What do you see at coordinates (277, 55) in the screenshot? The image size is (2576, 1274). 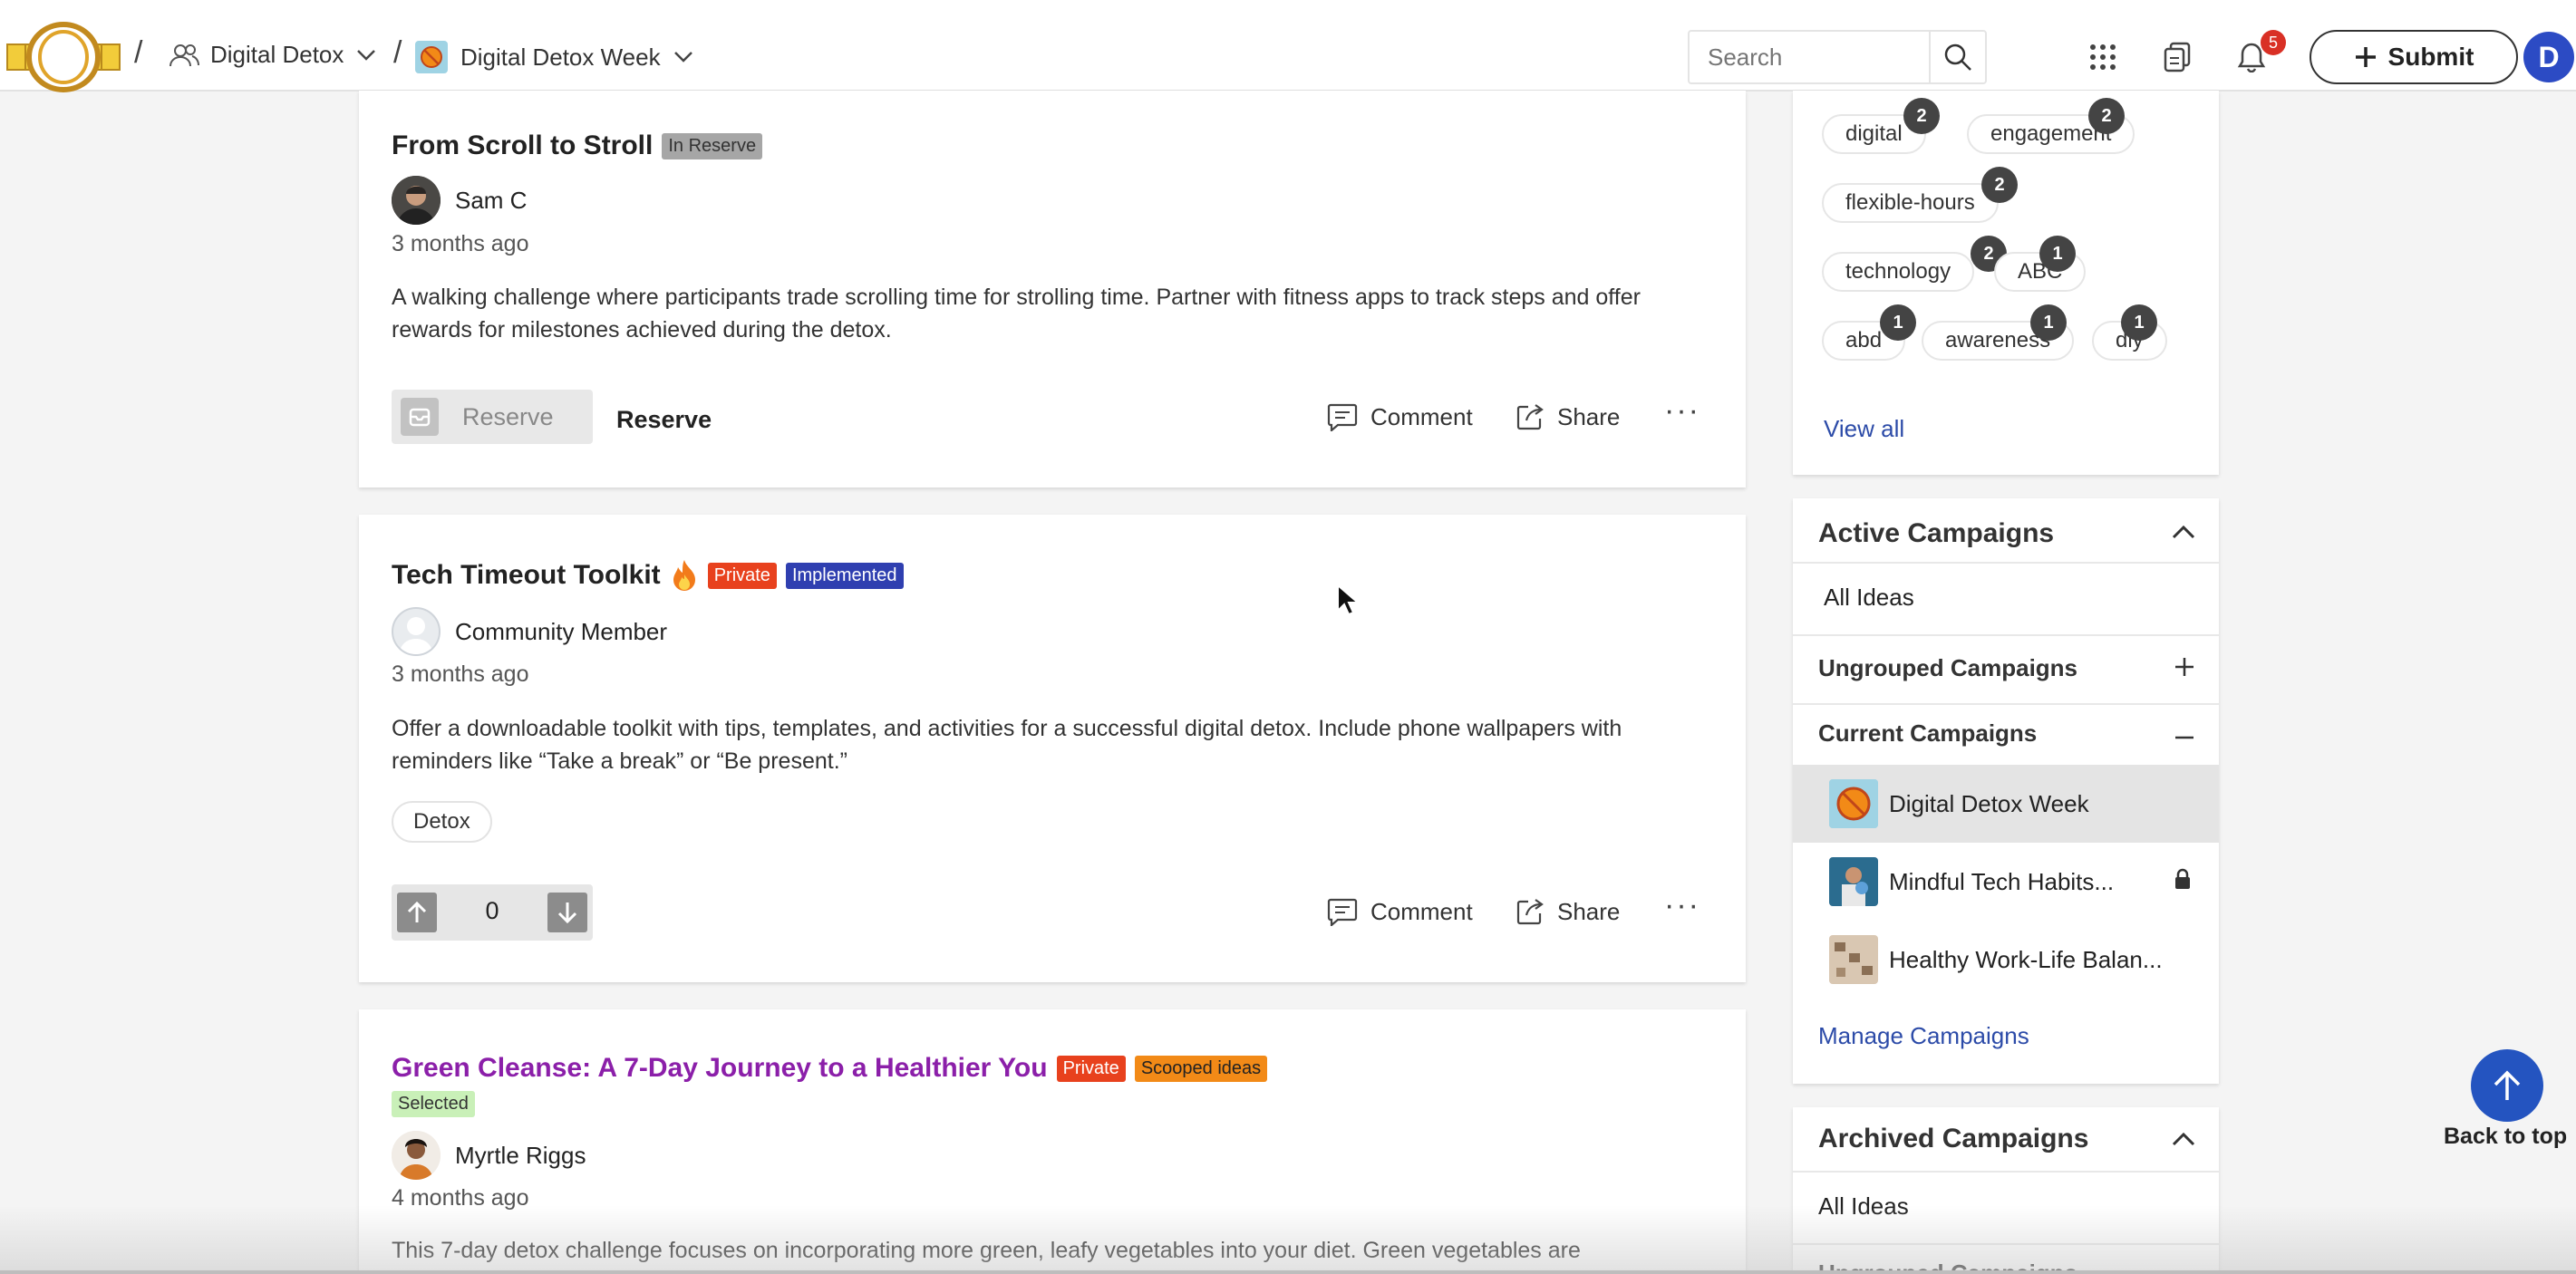 I see `breadcrumb-community-label: Digital Detox` at bounding box center [277, 55].